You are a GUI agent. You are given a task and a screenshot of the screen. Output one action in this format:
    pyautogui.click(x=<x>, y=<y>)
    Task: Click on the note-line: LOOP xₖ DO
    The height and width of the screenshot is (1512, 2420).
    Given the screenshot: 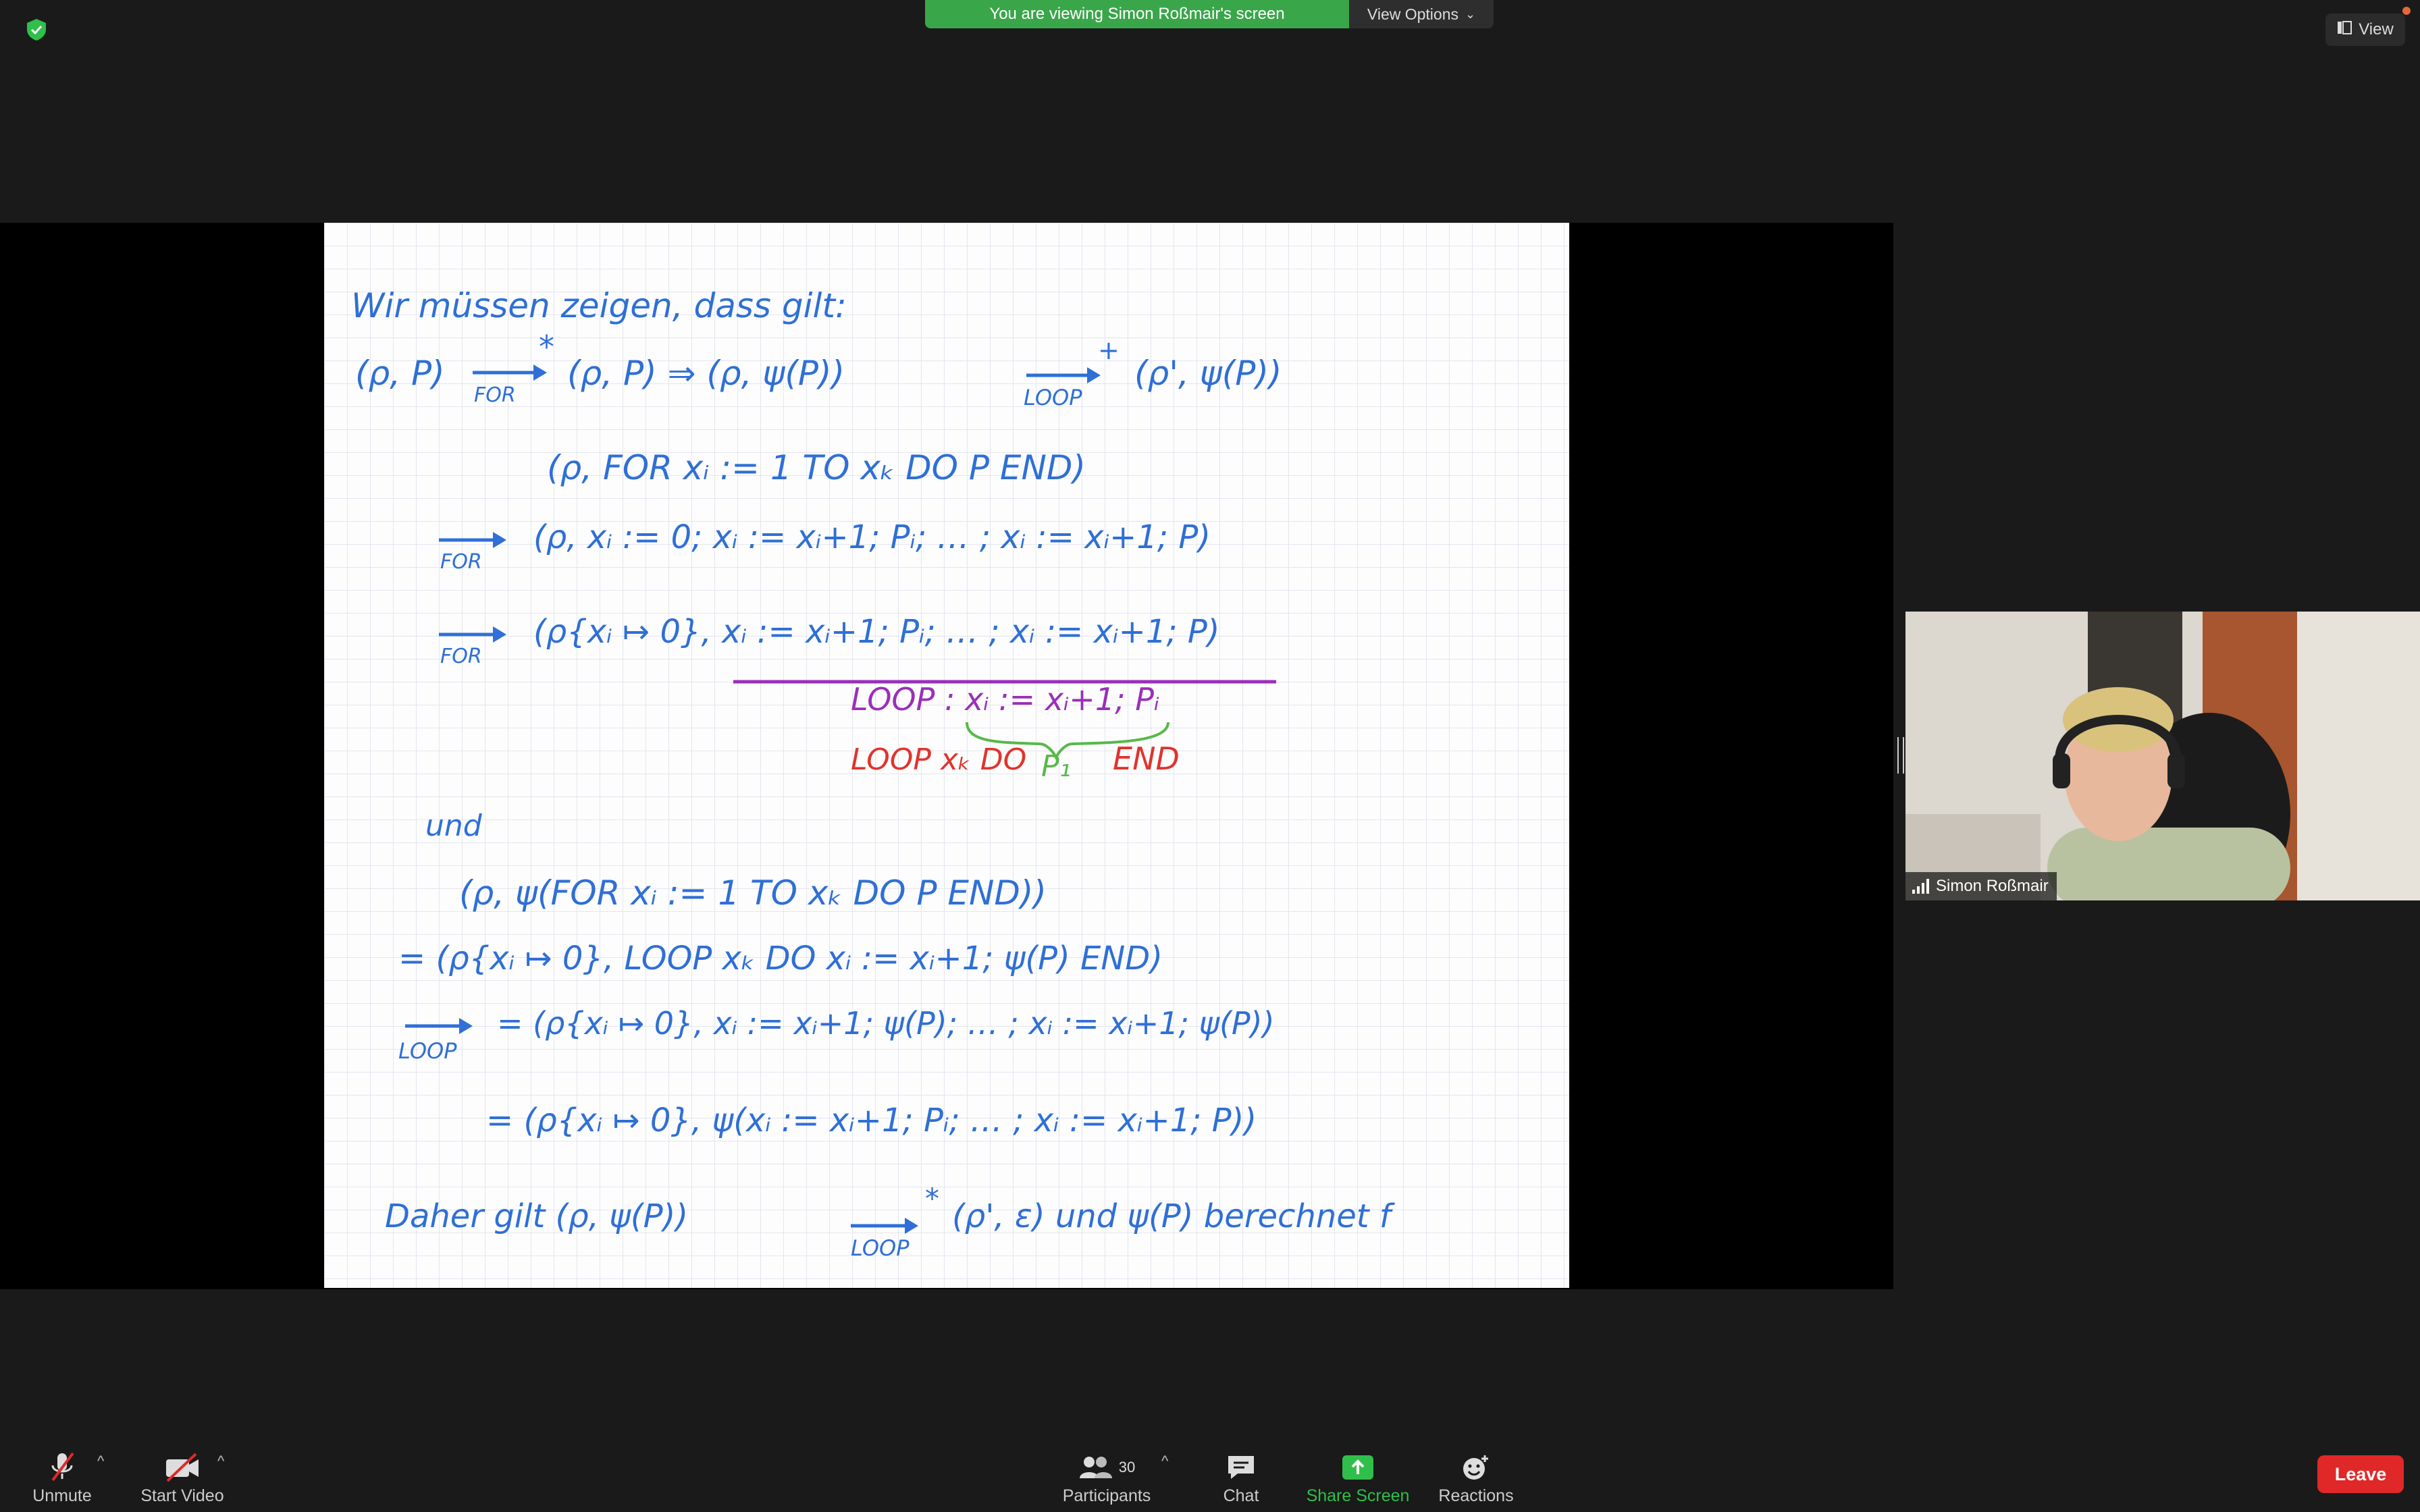 What is the action you would take?
    pyautogui.click(x=938, y=760)
    